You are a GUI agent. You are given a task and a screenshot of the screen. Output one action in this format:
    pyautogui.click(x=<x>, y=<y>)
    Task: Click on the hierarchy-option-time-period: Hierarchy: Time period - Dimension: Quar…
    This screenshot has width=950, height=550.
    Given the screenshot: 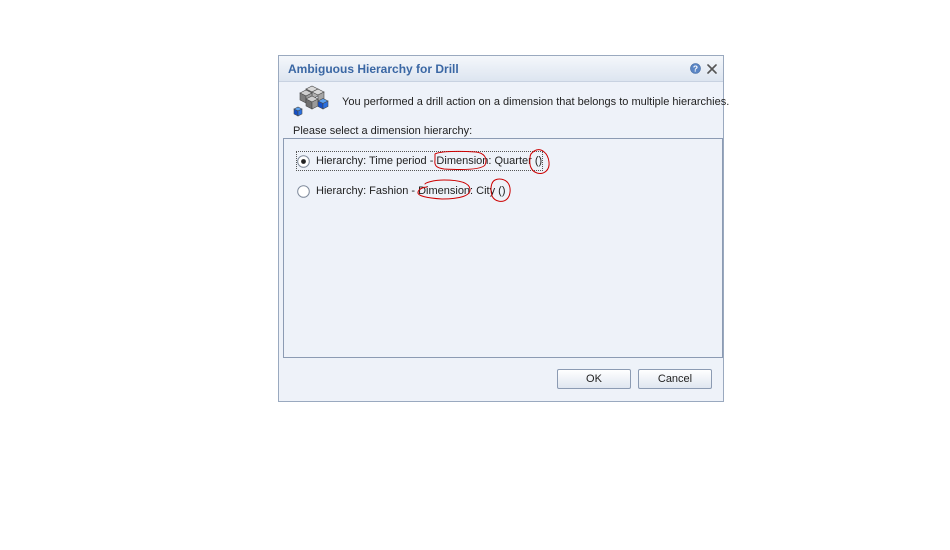 What is the action you would take?
    pyautogui.click(x=419, y=161)
    